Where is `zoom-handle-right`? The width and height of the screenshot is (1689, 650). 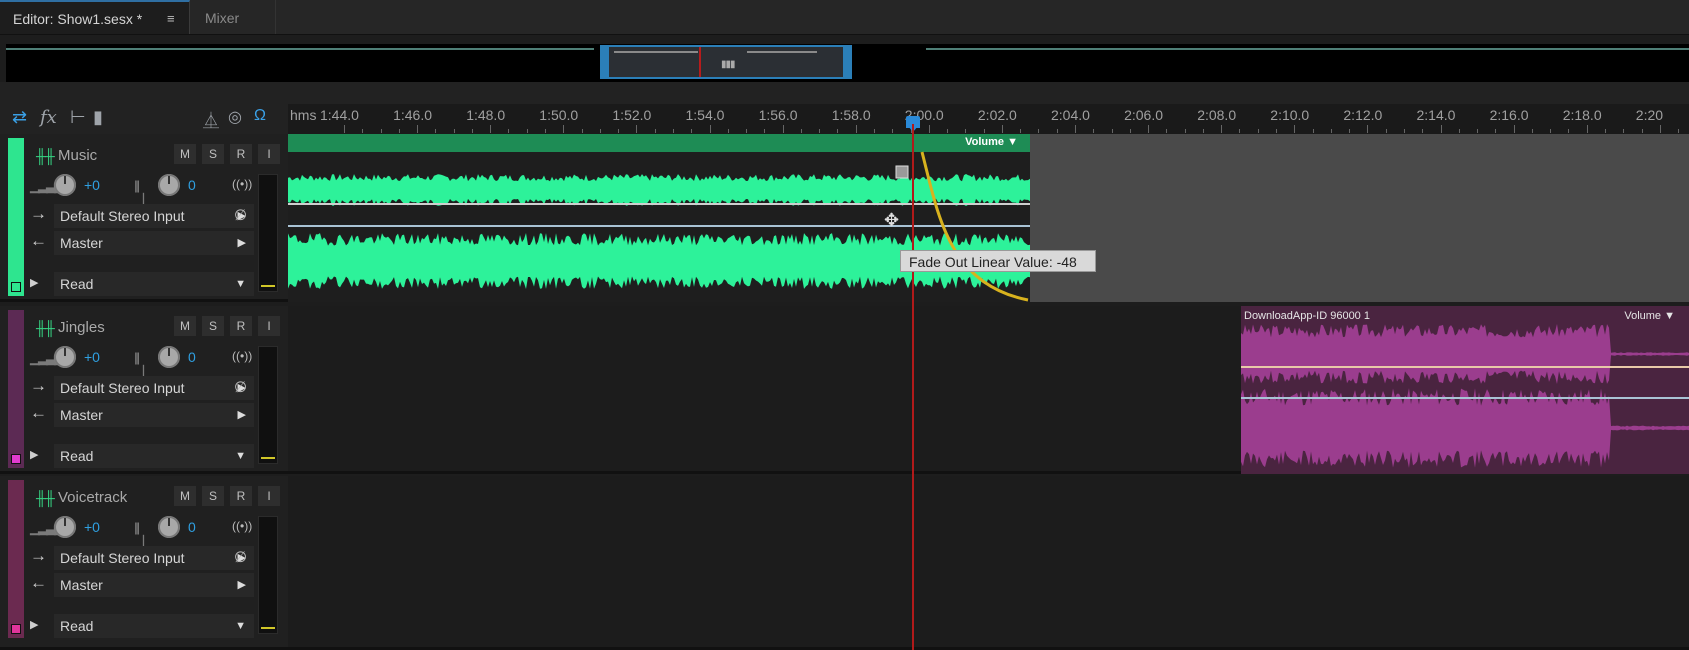
zoom-handle-right is located at coordinates (846, 62).